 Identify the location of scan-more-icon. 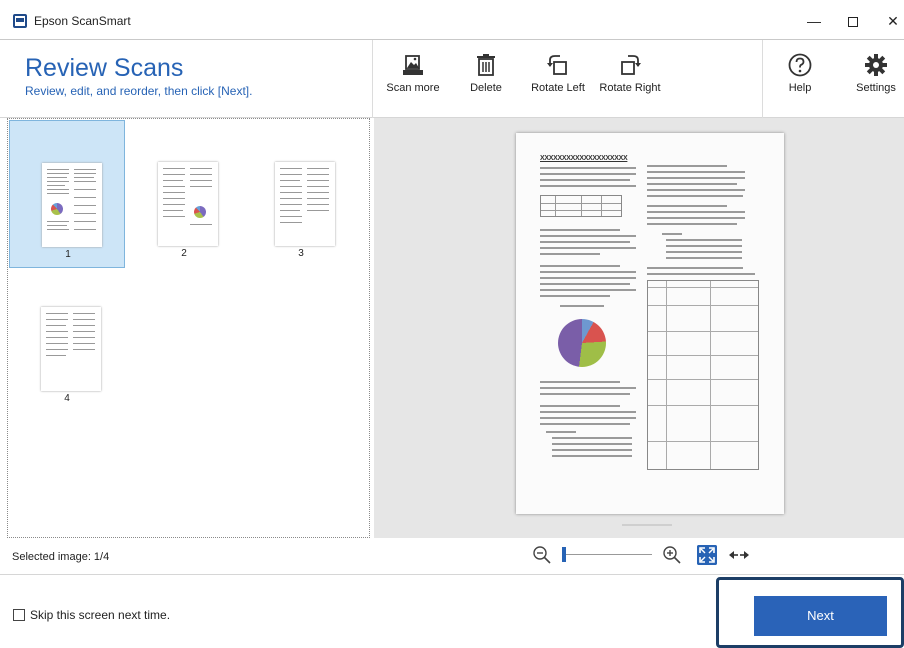
(413, 65).